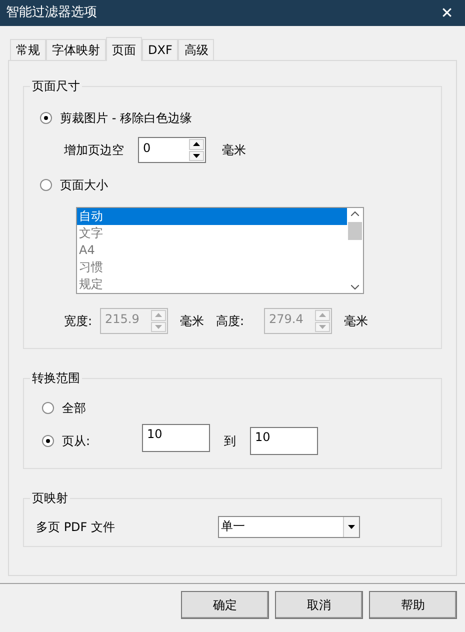 This screenshot has width=465, height=632. I want to click on spin-field: 0, so click(172, 150).